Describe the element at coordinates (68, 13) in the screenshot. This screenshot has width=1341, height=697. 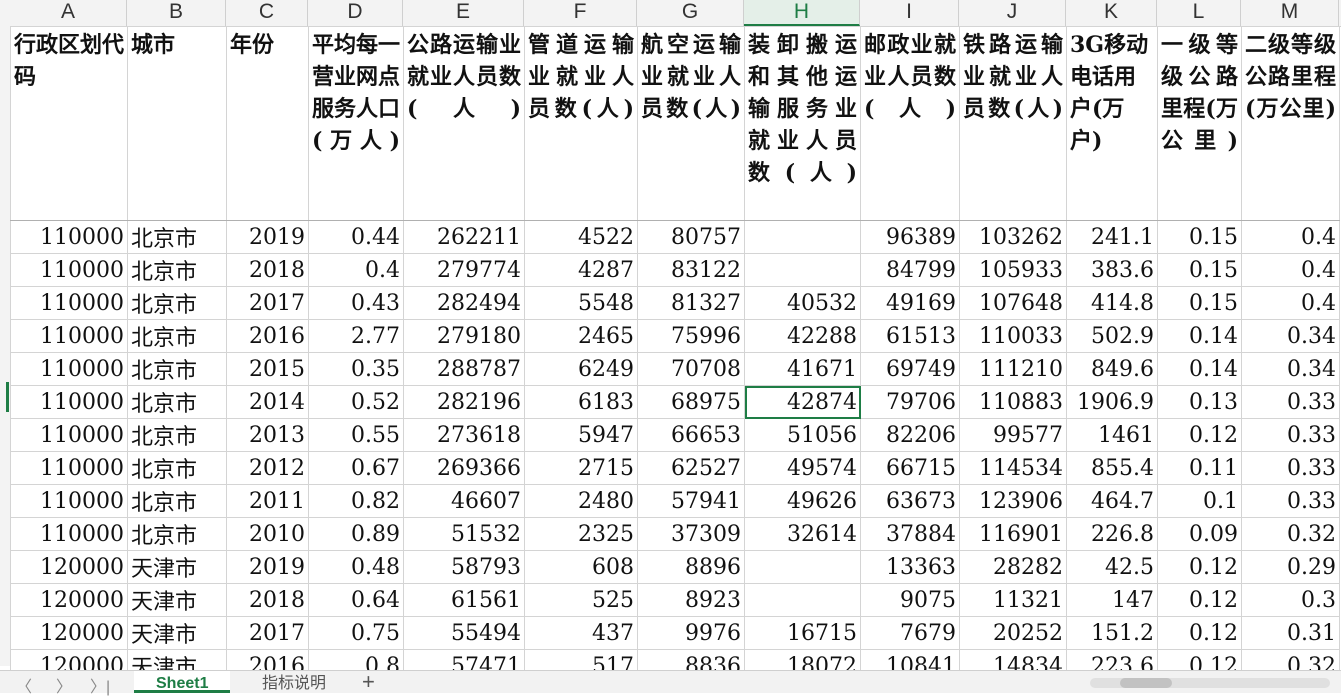
I see `column-header-a: A` at that location.